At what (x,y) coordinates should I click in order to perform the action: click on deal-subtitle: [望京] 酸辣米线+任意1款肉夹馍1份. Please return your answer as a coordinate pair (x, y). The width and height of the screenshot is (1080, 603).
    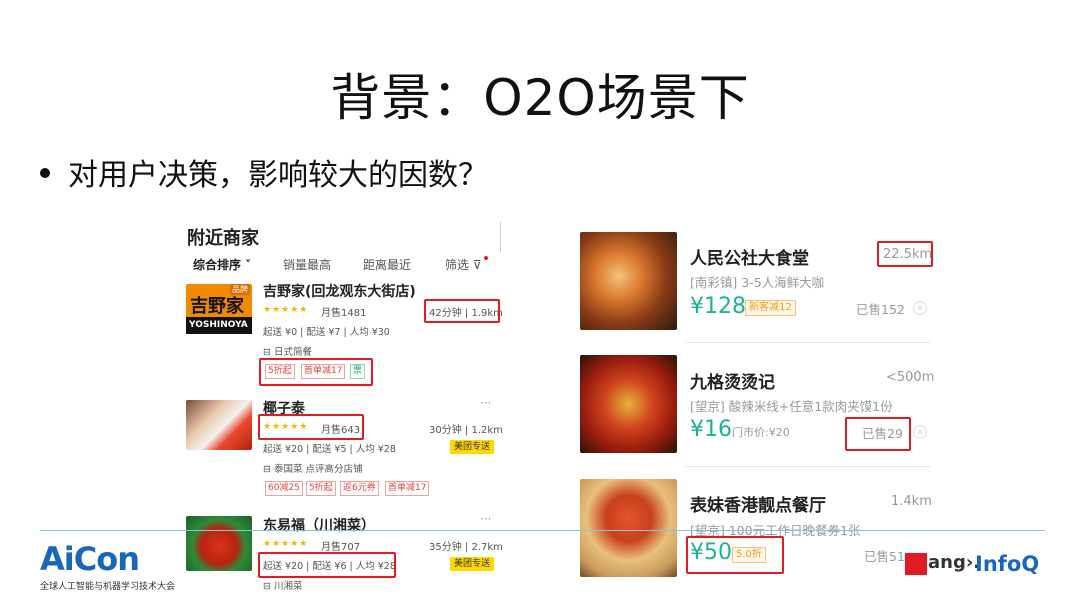
    Looking at the image, I should click on (791, 406).